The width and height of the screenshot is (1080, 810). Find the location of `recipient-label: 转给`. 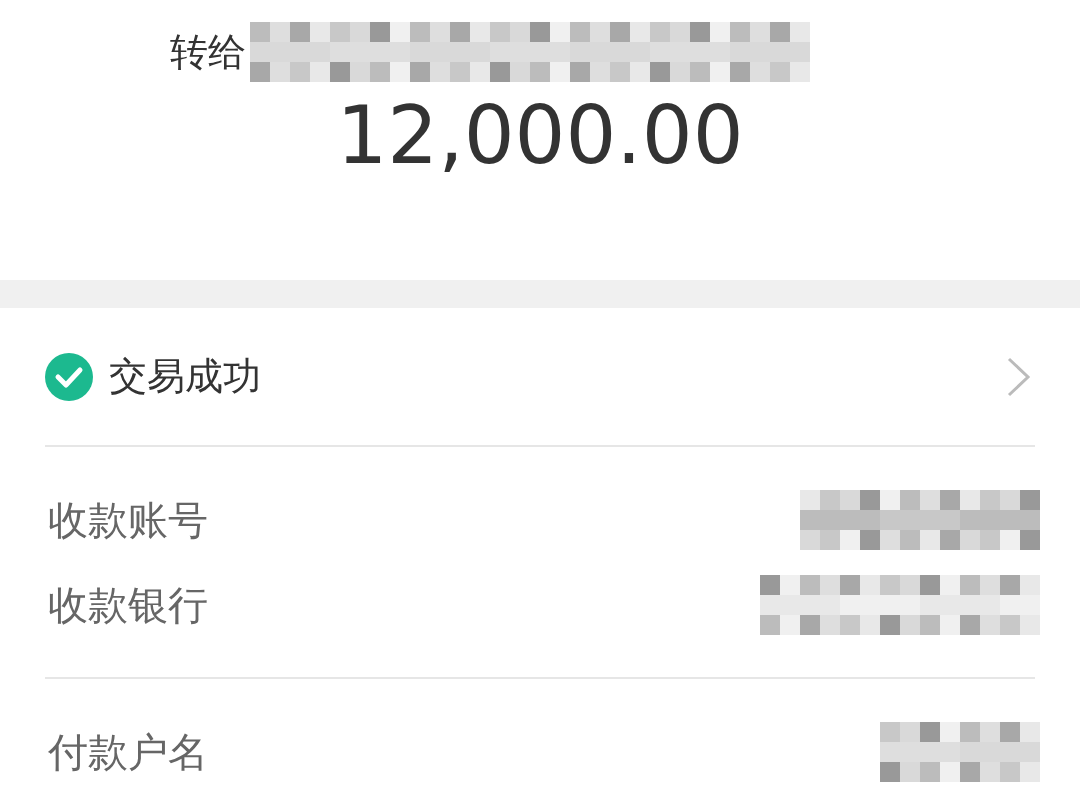

recipient-label: 转给 is located at coordinates (208, 52).